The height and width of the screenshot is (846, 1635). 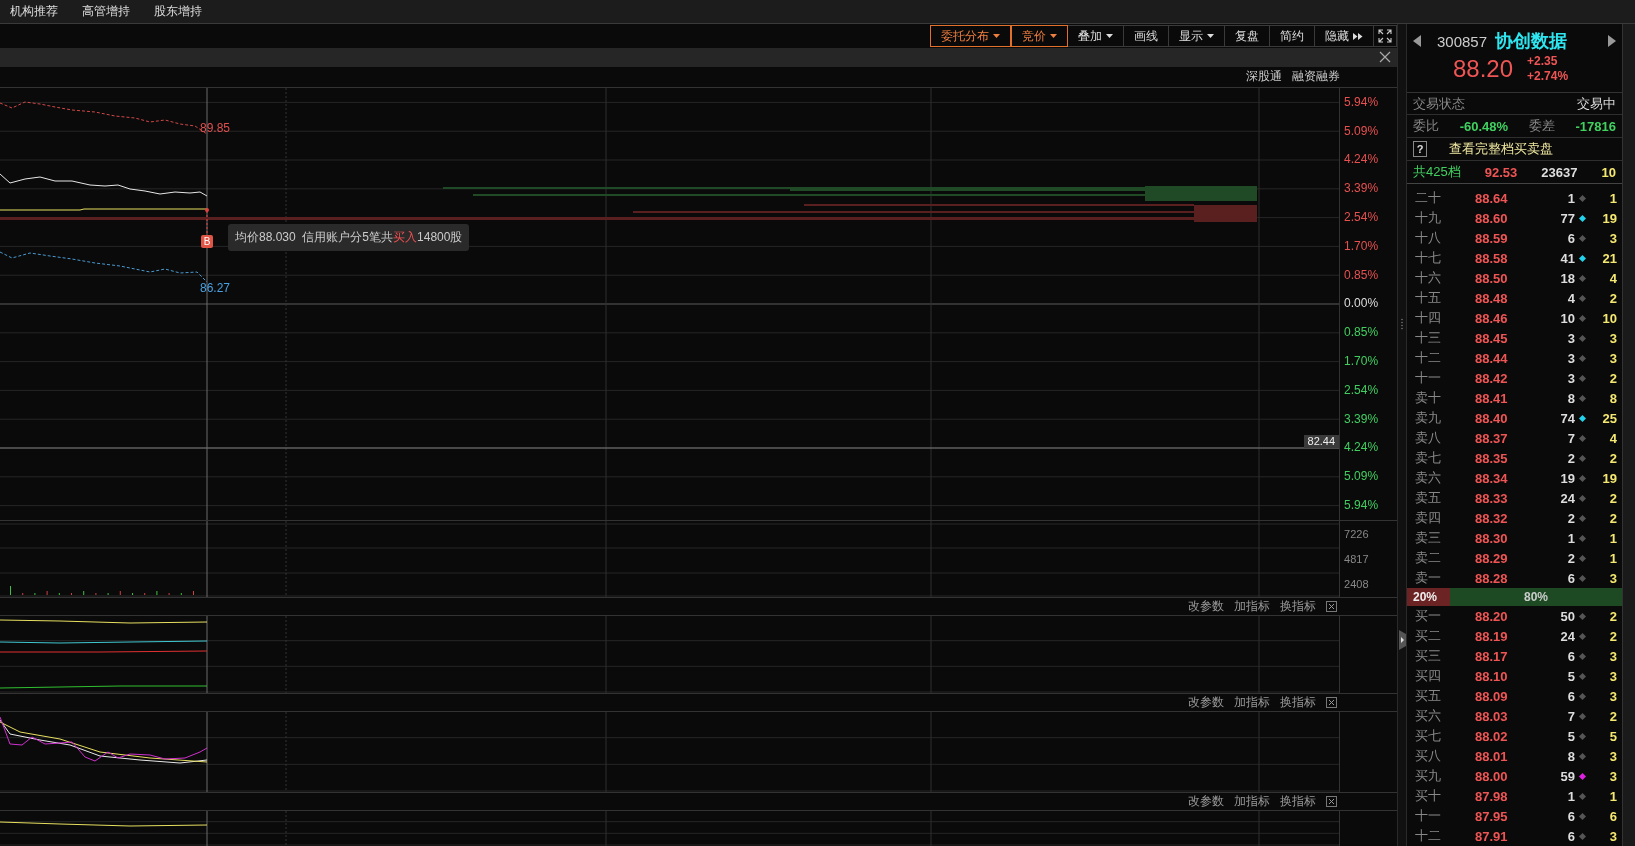 What do you see at coordinates (215, 288) in the screenshot?
I see `price-label: 86.27` at bounding box center [215, 288].